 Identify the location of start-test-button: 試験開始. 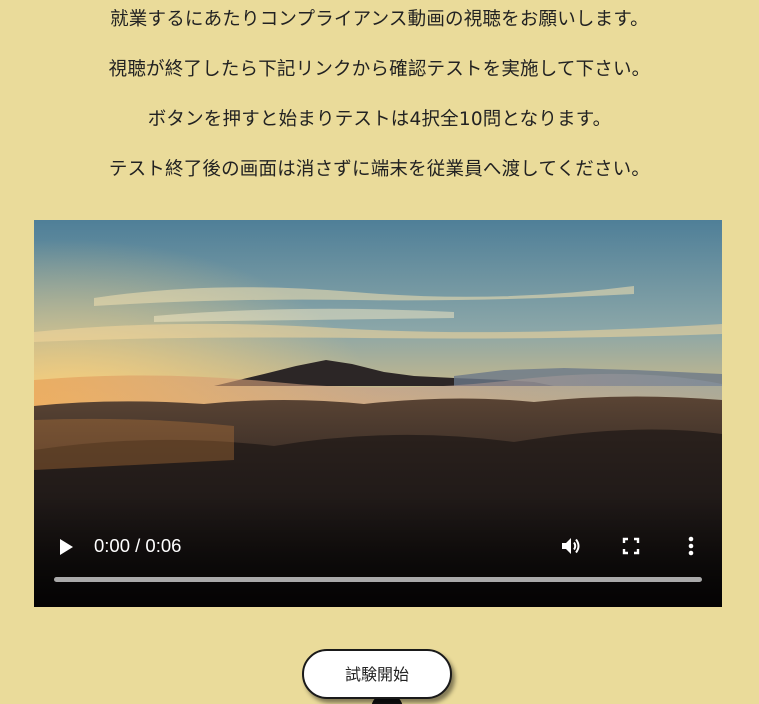
(377, 674).